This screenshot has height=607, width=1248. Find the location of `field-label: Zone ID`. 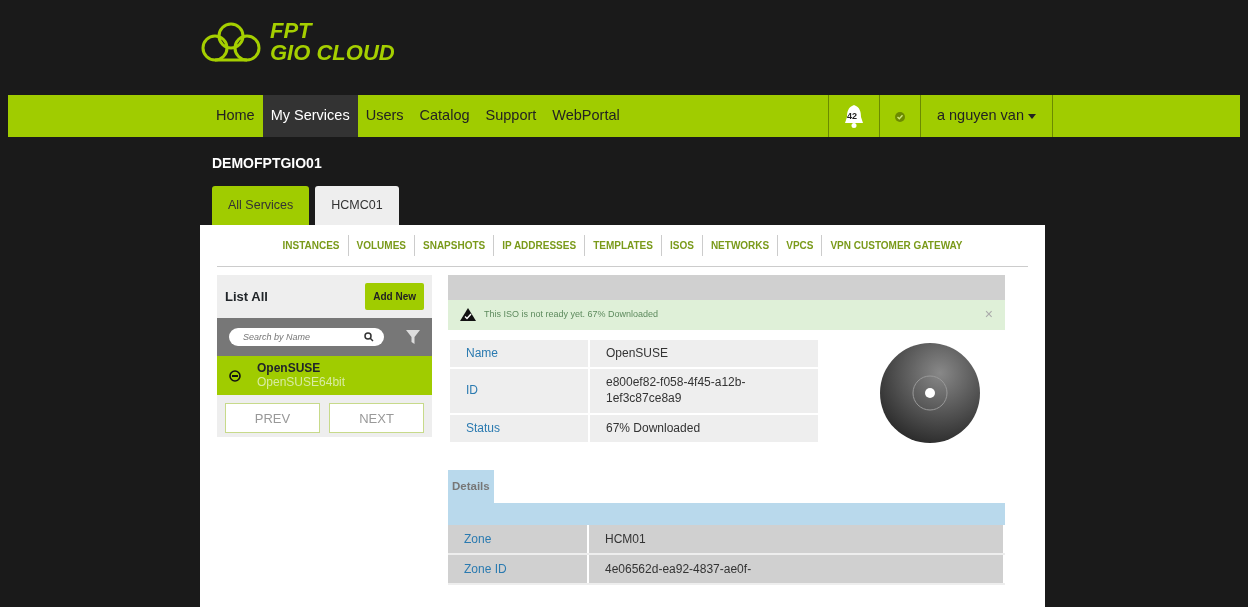

field-label: Zone ID is located at coordinates (518, 569).